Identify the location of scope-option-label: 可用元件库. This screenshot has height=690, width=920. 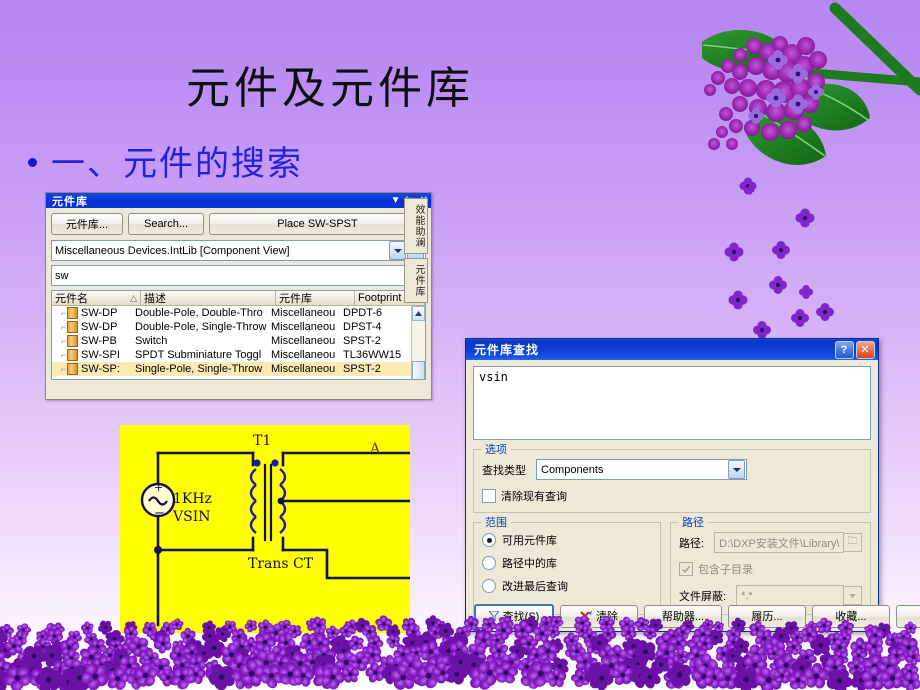
(529, 541).